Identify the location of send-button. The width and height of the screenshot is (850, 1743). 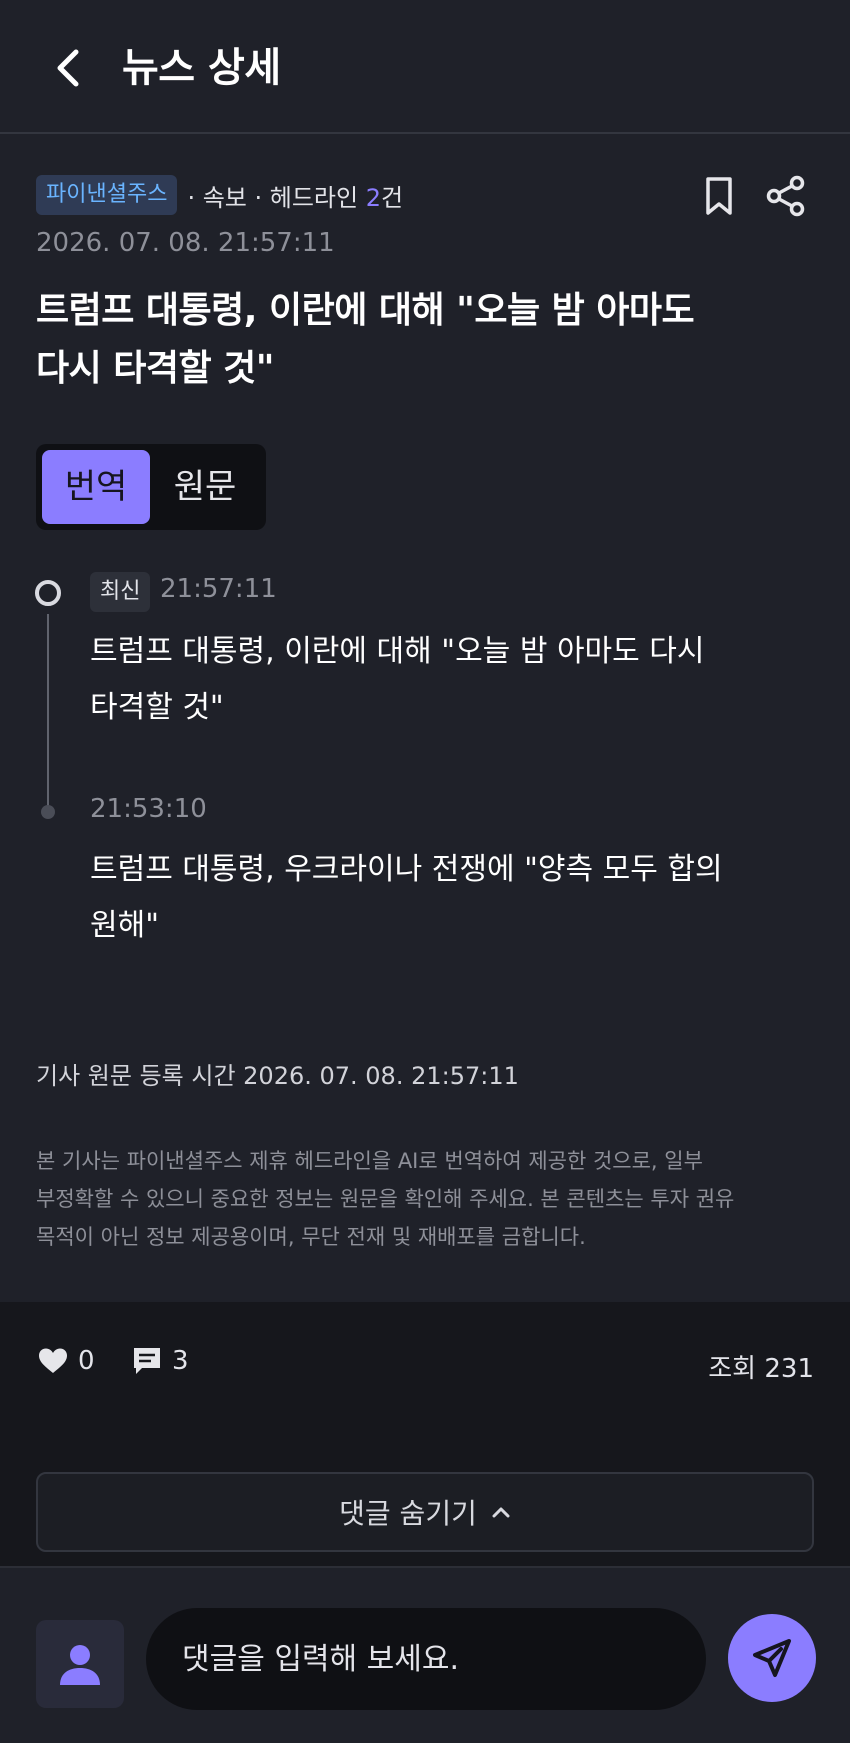
(772, 1658).